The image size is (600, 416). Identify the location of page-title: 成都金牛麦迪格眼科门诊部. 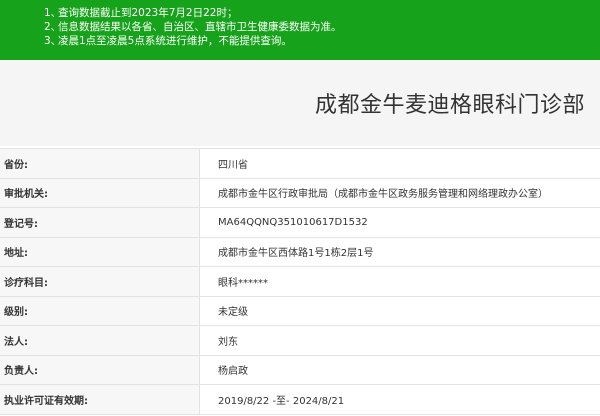
(449, 105).